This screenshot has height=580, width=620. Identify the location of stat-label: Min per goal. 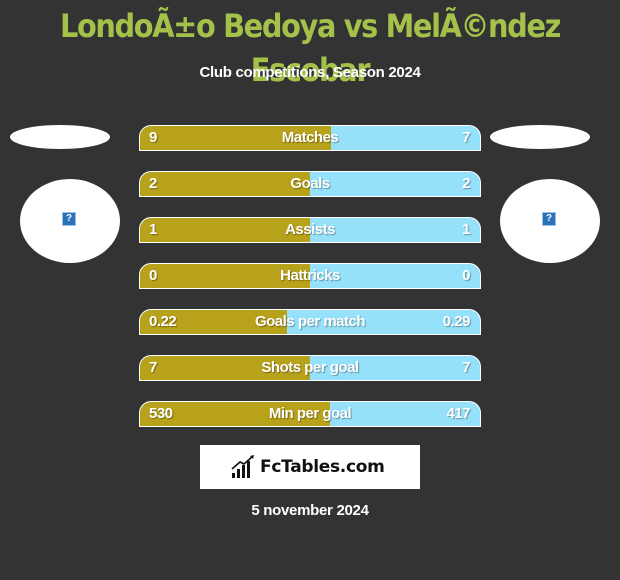
(310, 413).